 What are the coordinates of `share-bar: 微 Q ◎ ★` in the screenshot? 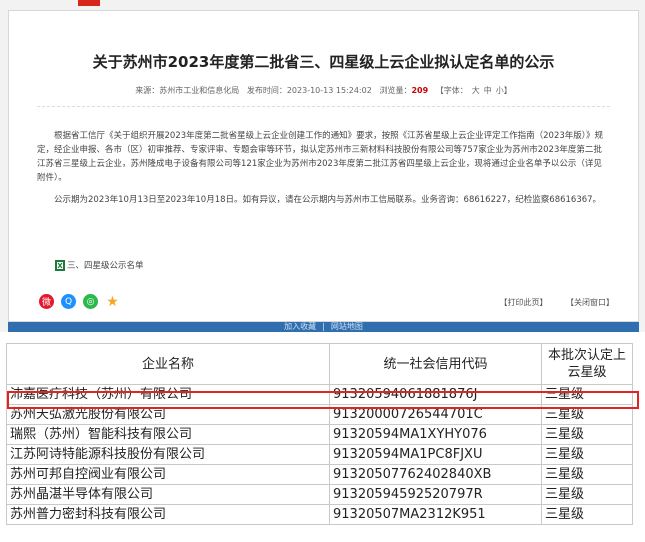 It's located at (79, 302).